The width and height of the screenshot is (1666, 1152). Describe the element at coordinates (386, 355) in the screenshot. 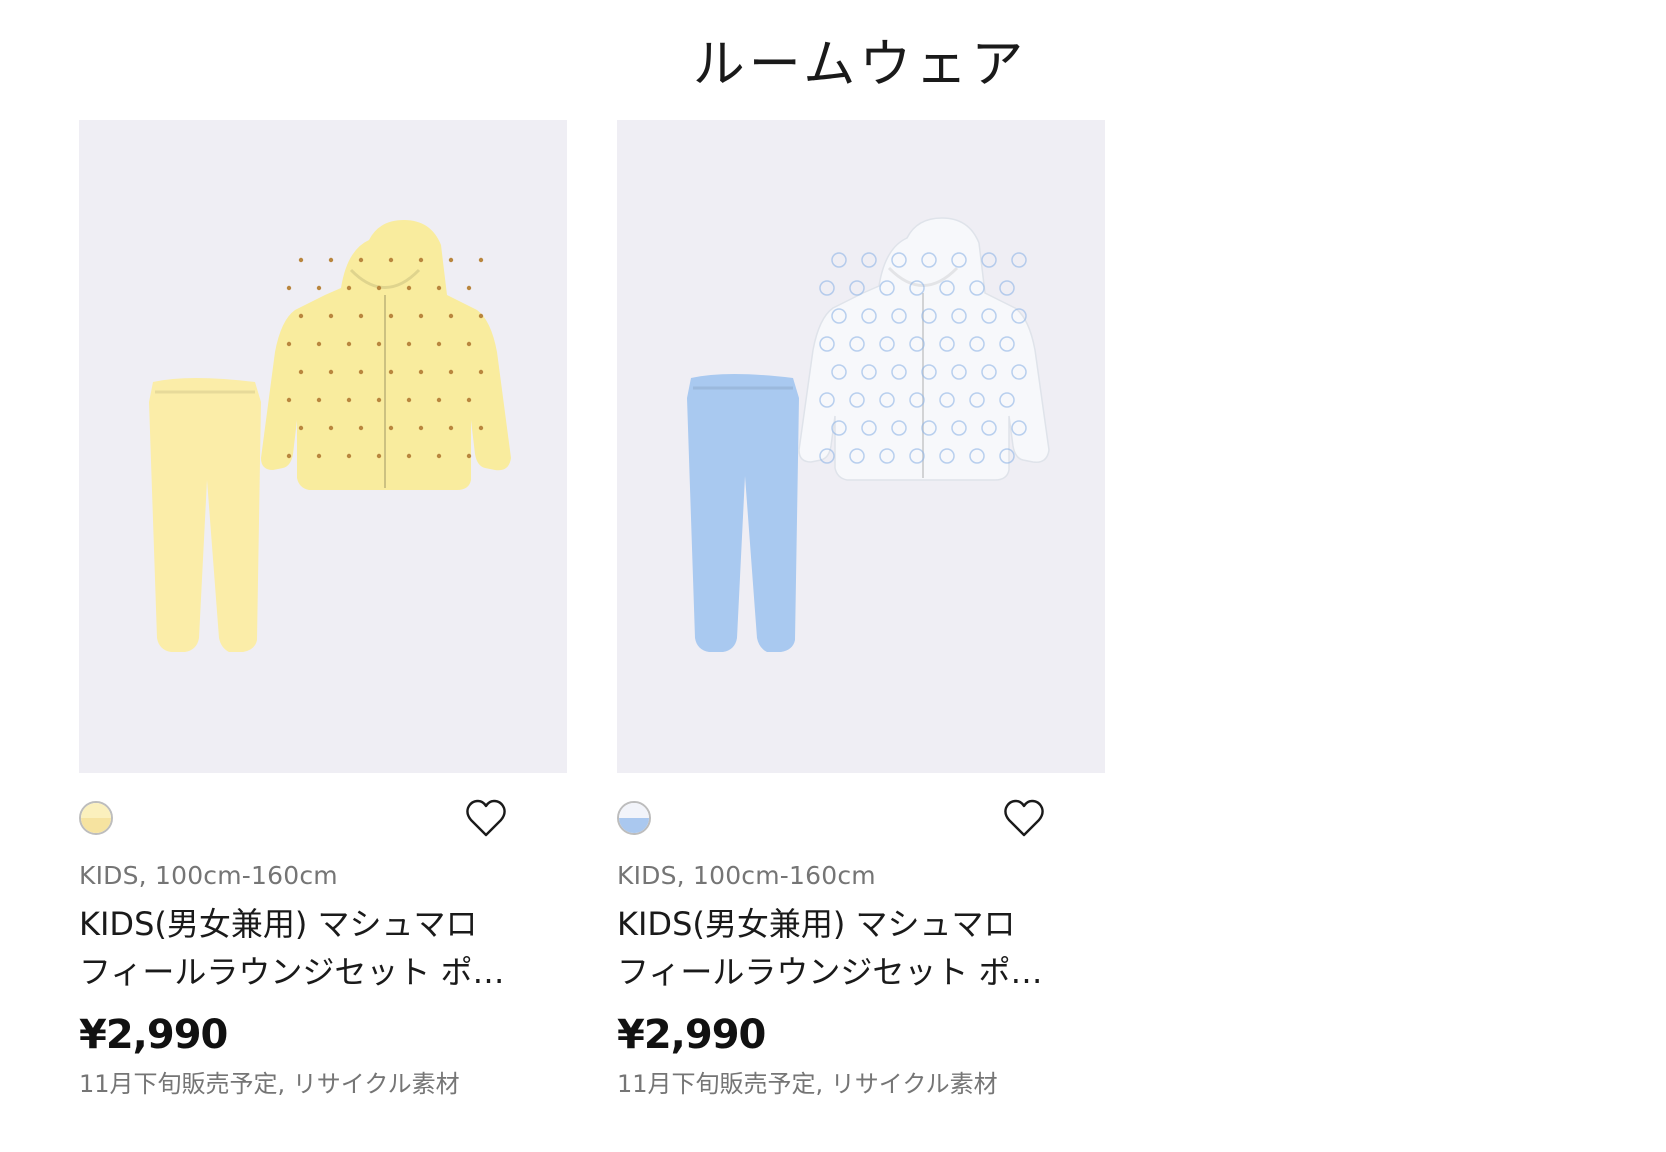

I see `hoodie-shape` at that location.